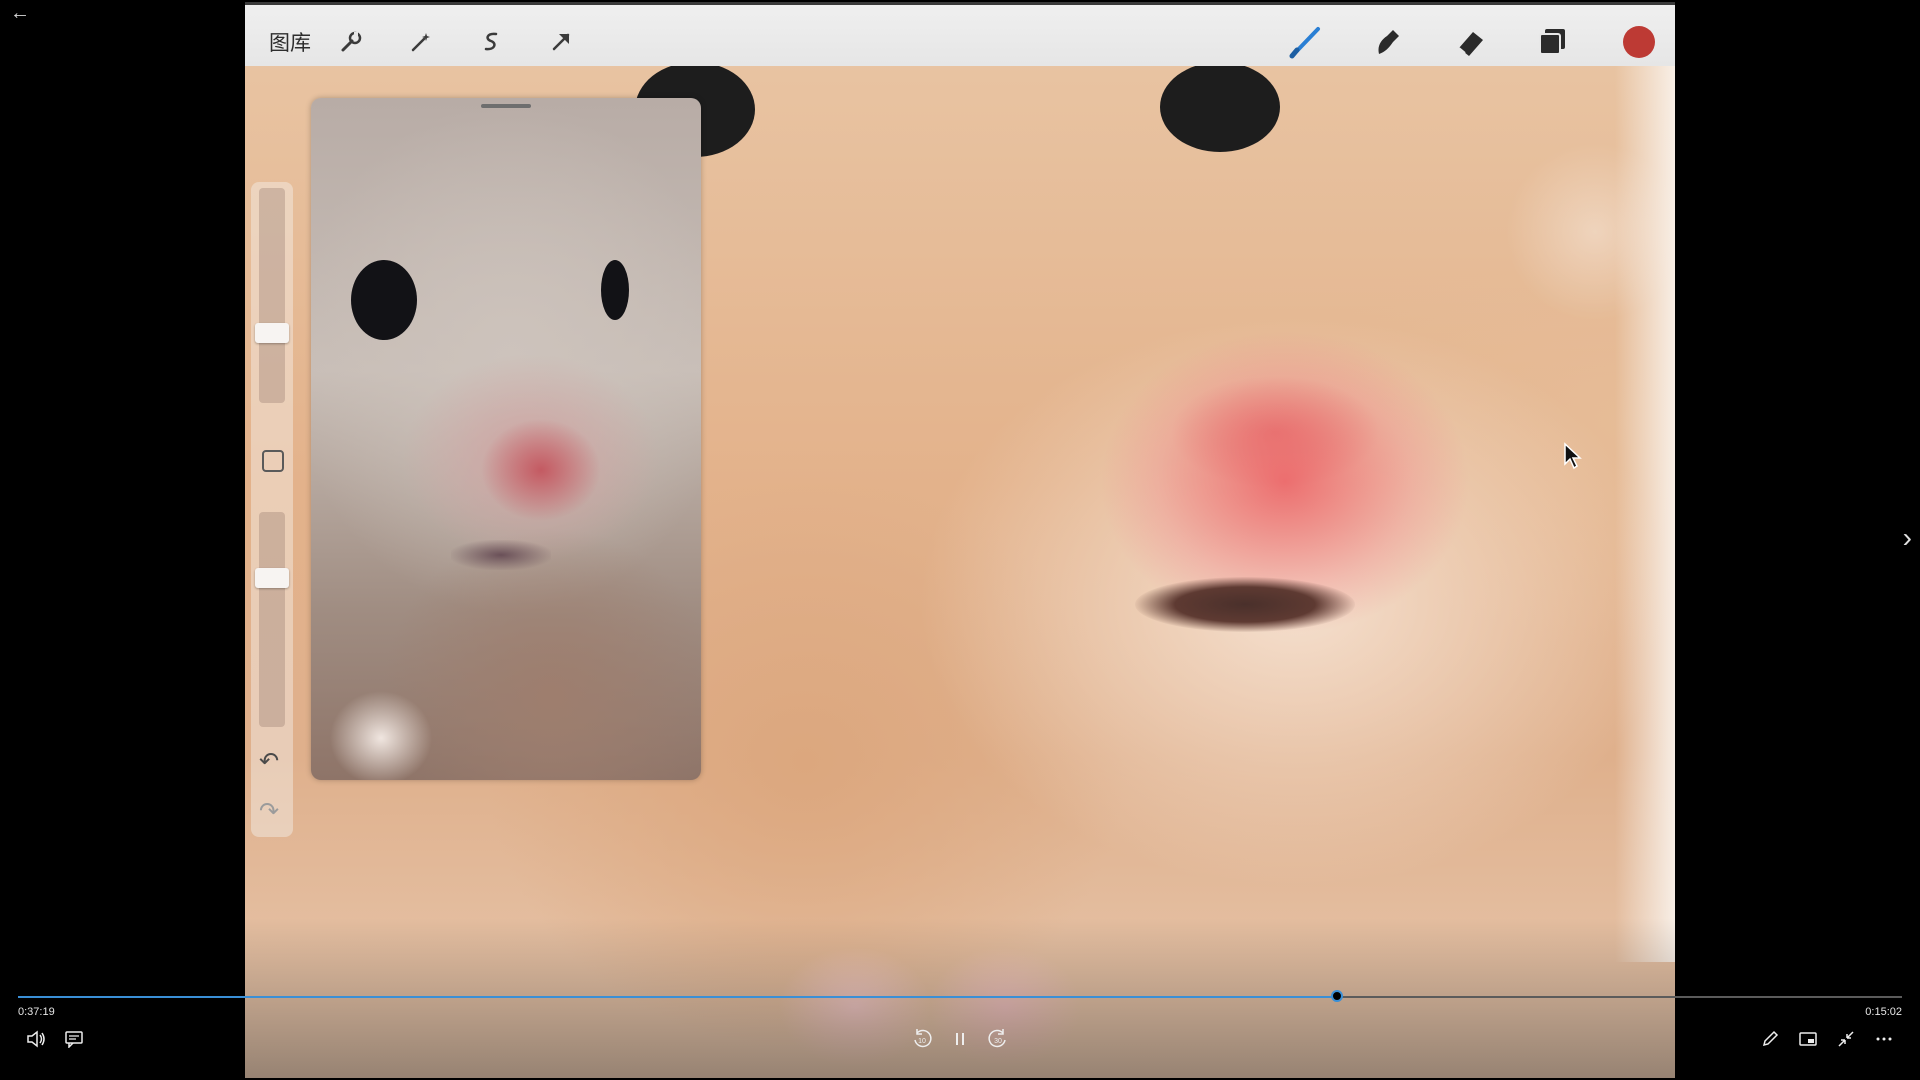  Describe the element at coordinates (273, 461) in the screenshot. I see `modify-button` at that location.